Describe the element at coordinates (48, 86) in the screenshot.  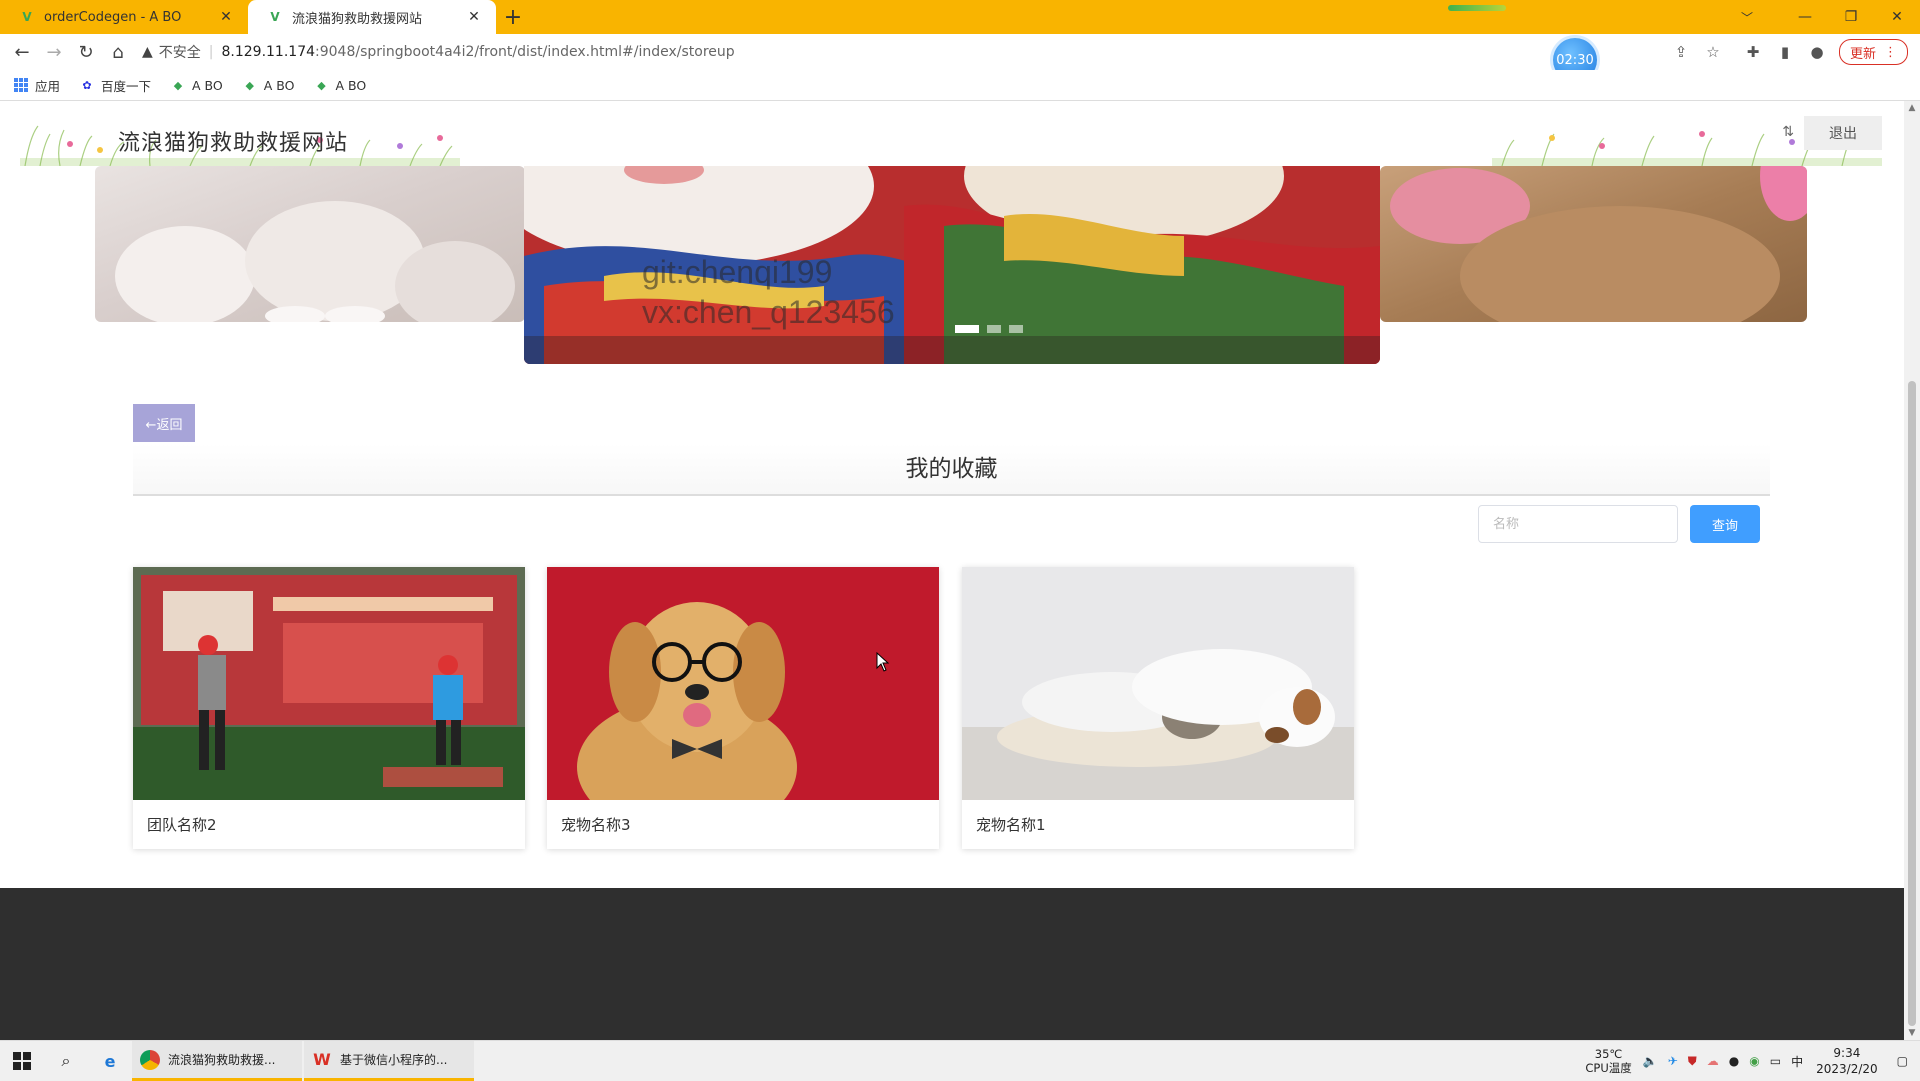
I see `bookmark-label: 应用` at that location.